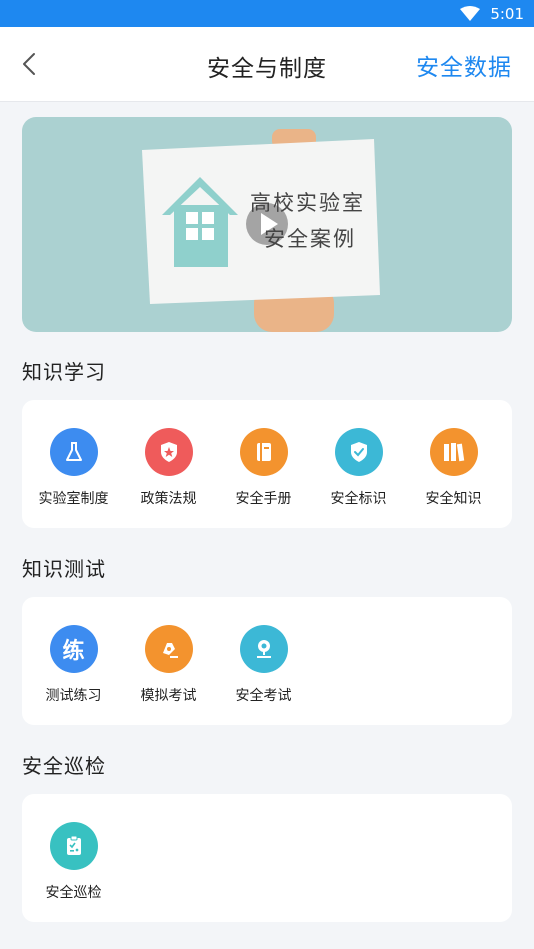 The image size is (534, 949). I want to click on grid-item-safety-exam: 安全考试, so click(263, 665).